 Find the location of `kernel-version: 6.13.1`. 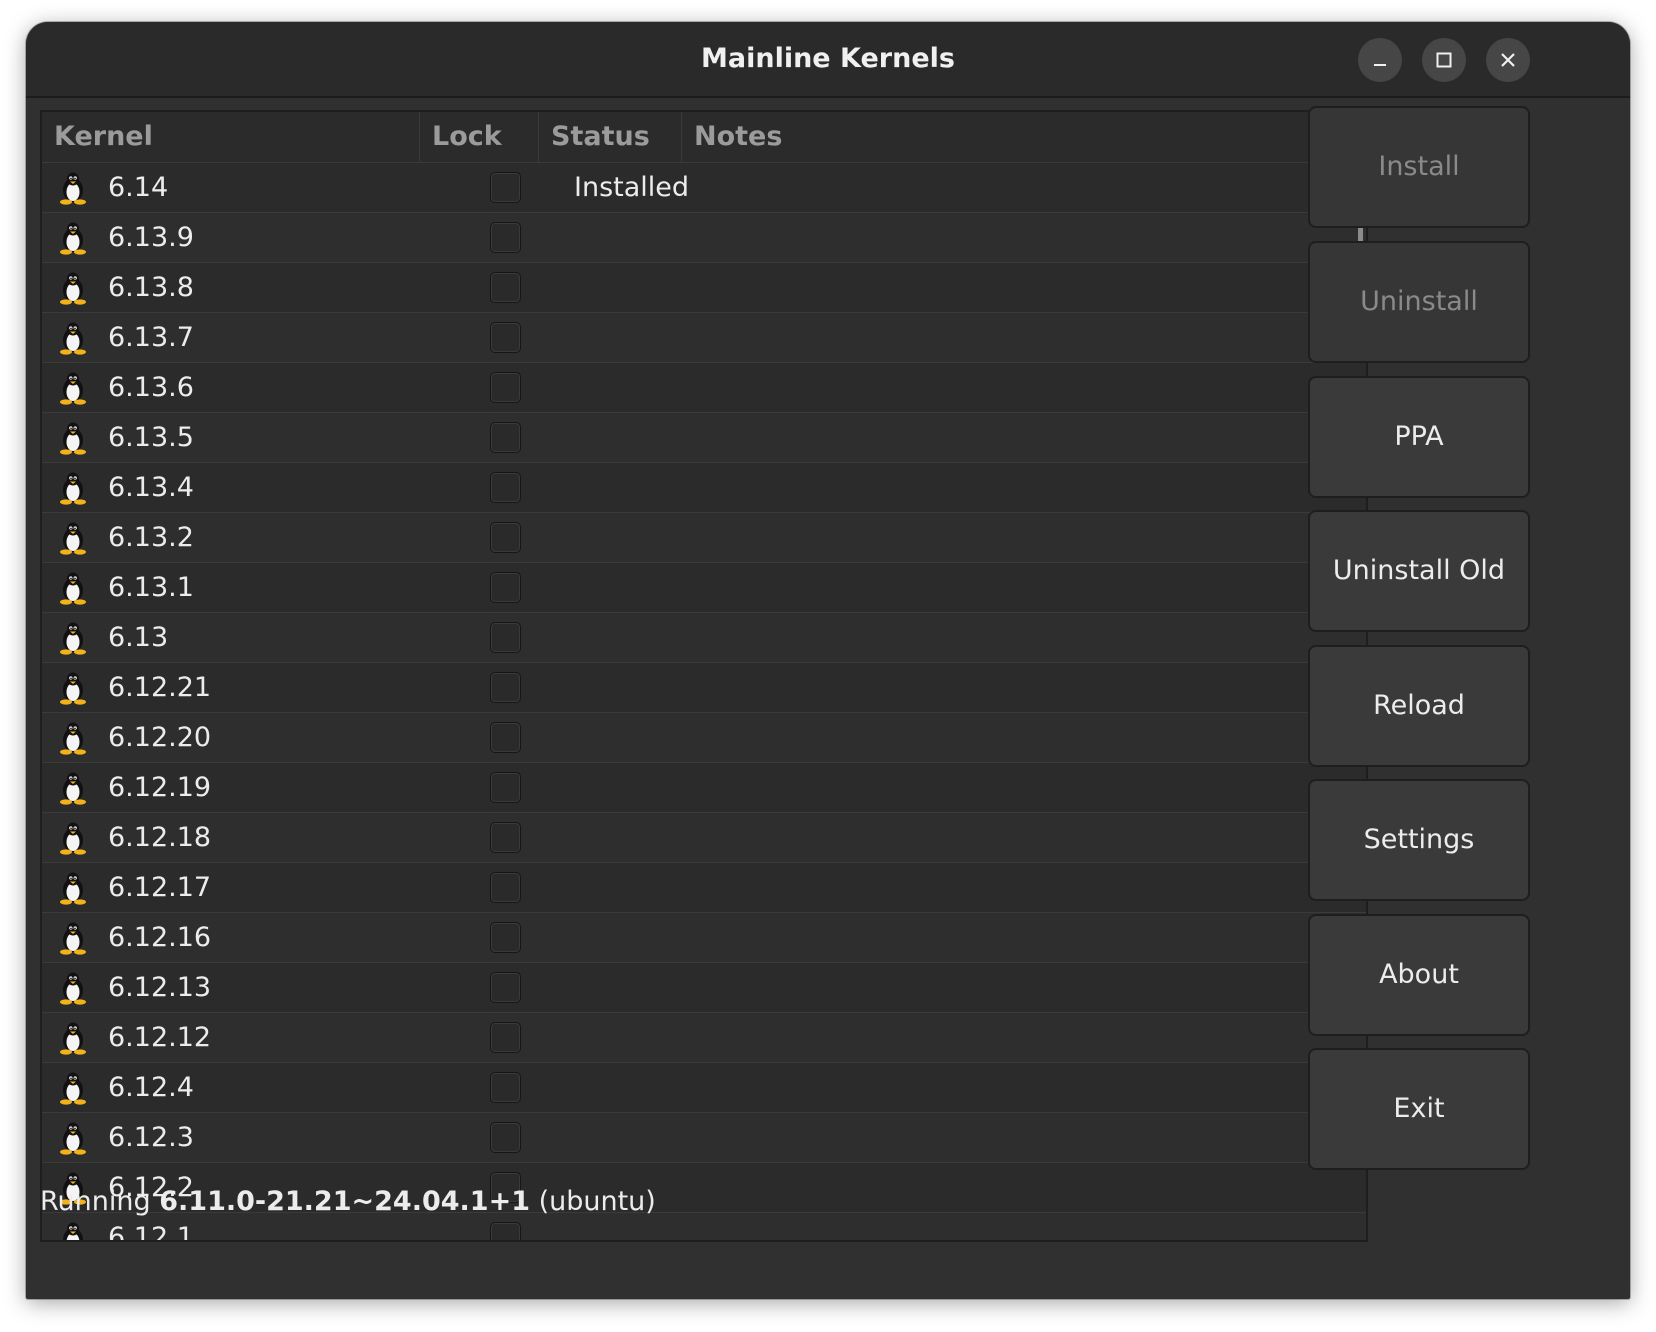

kernel-version: 6.13.1 is located at coordinates (151, 587).